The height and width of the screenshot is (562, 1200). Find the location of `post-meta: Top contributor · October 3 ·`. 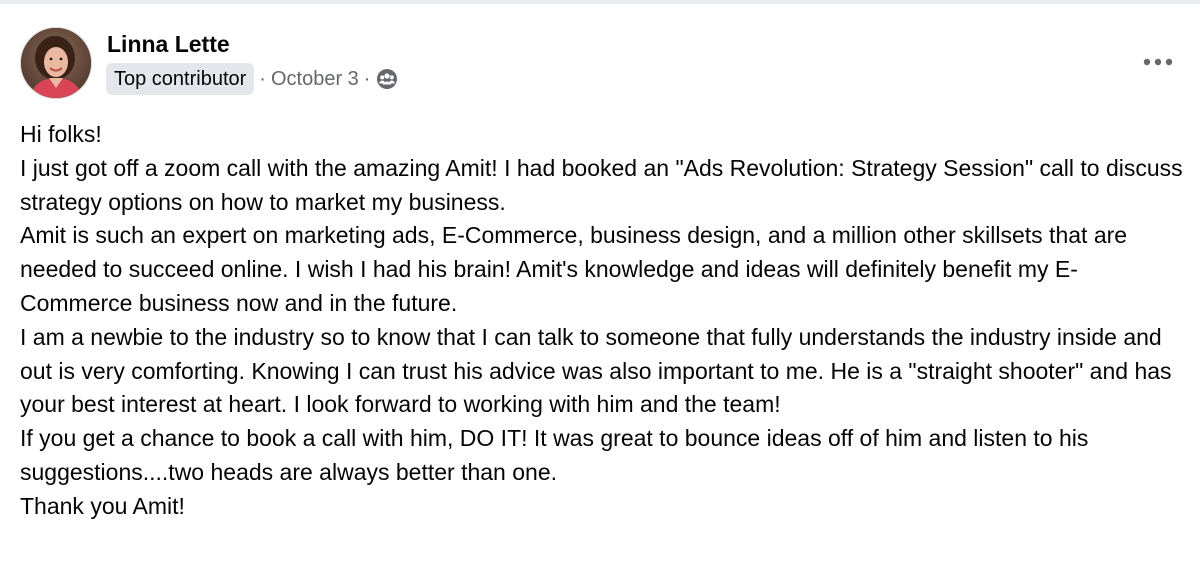

post-meta: Top contributor · October 3 · is located at coordinates (252, 79).